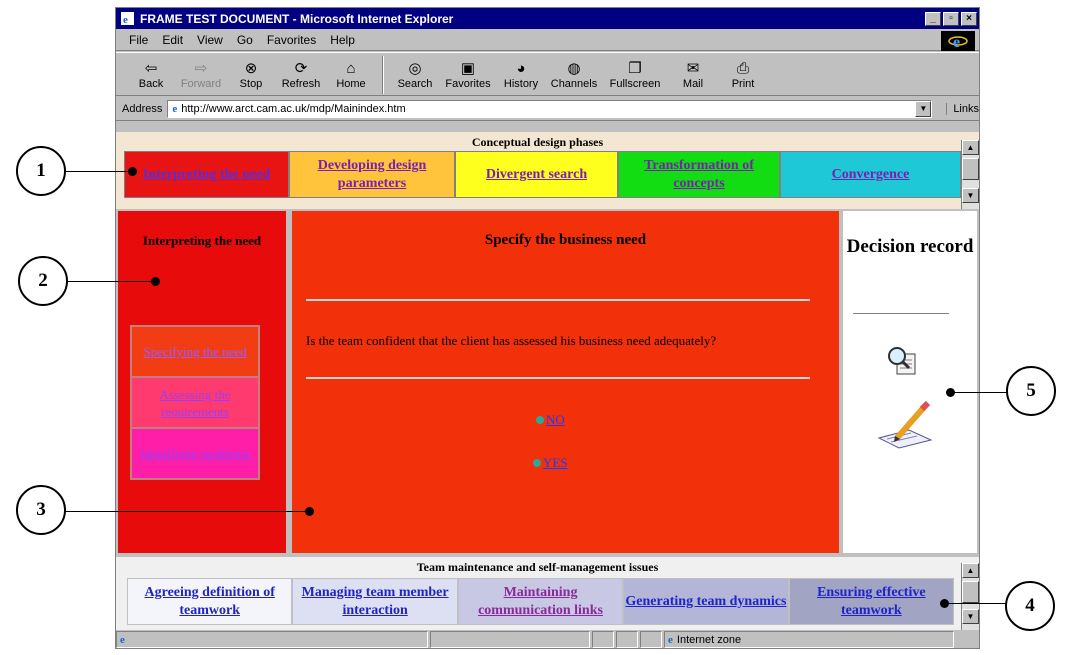  Describe the element at coordinates (195, 453) in the screenshot. I see `subnav-identifying-problems: Identifying problems` at that location.